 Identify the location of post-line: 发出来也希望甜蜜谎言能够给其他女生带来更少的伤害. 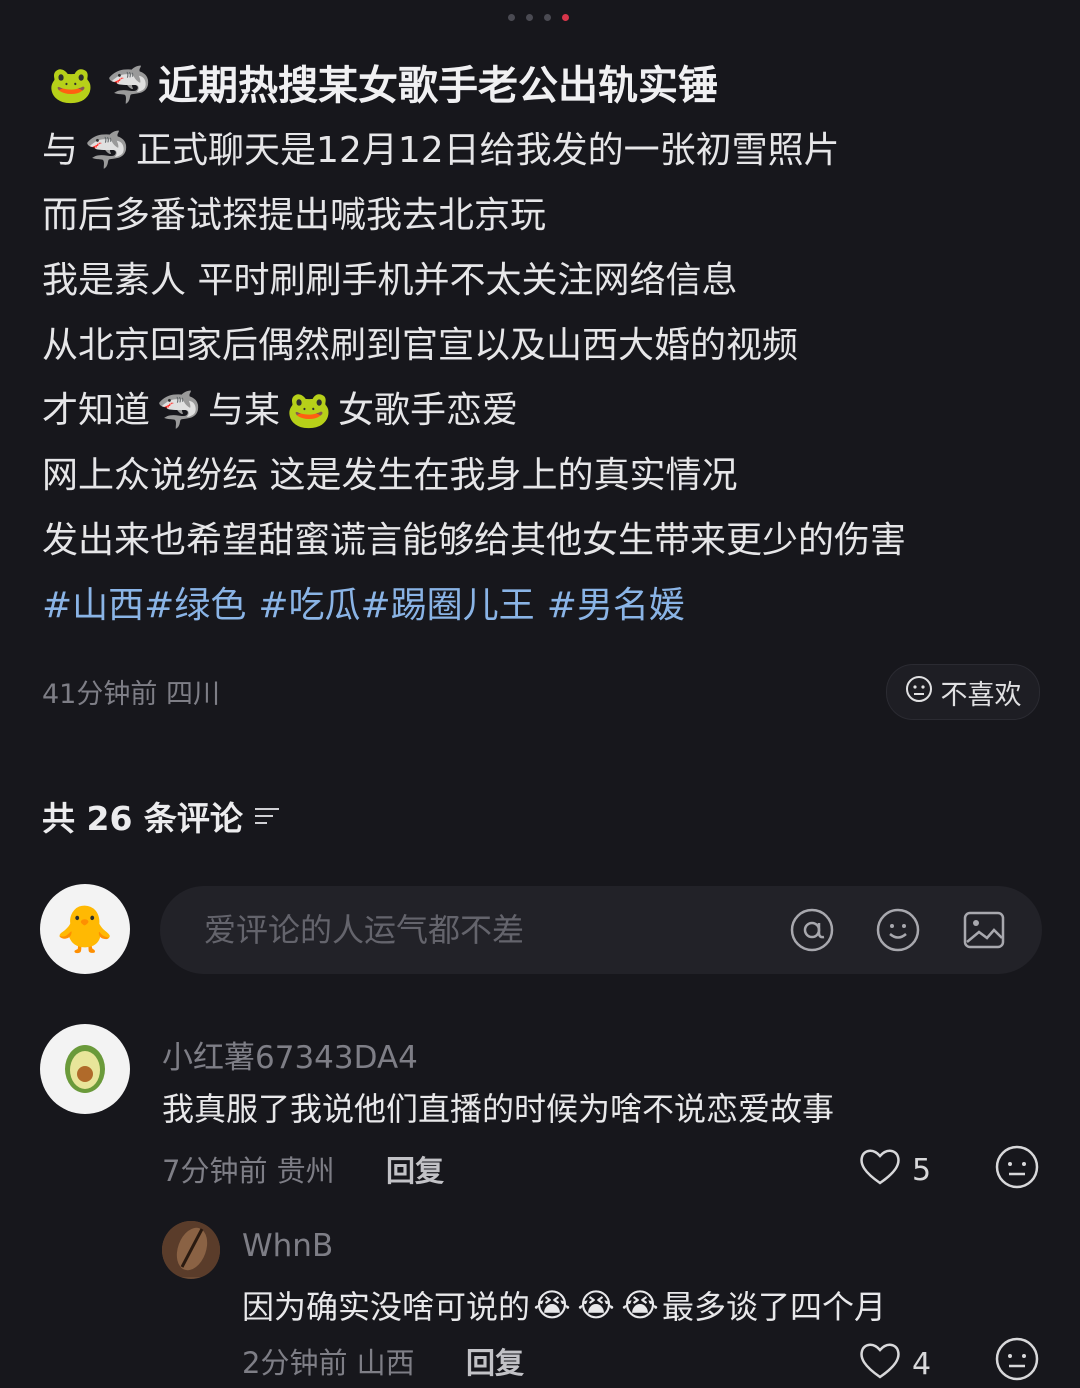
(542, 540).